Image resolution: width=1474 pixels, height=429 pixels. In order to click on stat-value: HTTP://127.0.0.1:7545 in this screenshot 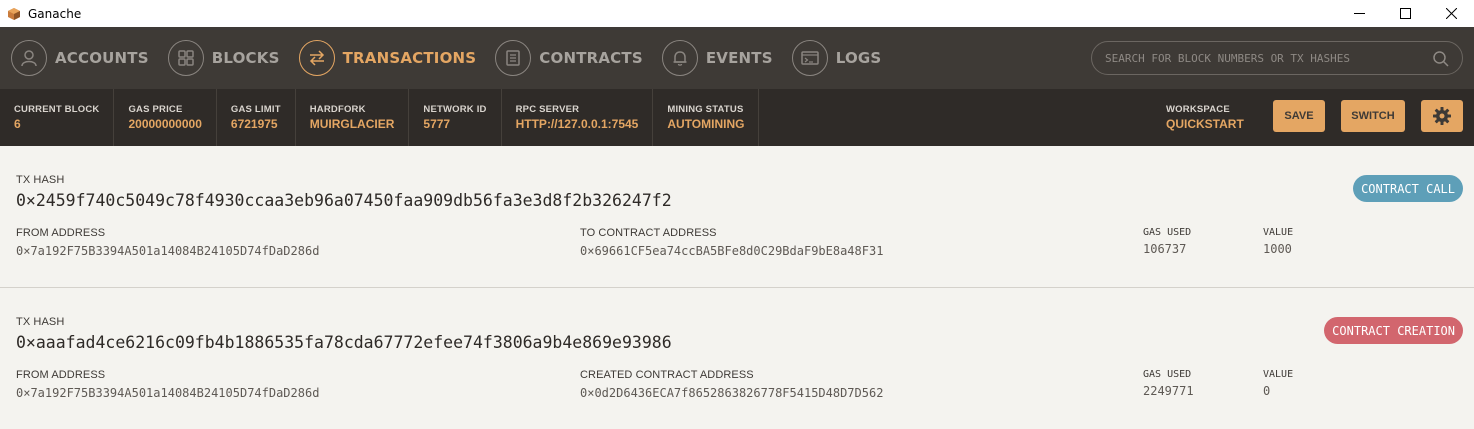, I will do `click(577, 124)`.